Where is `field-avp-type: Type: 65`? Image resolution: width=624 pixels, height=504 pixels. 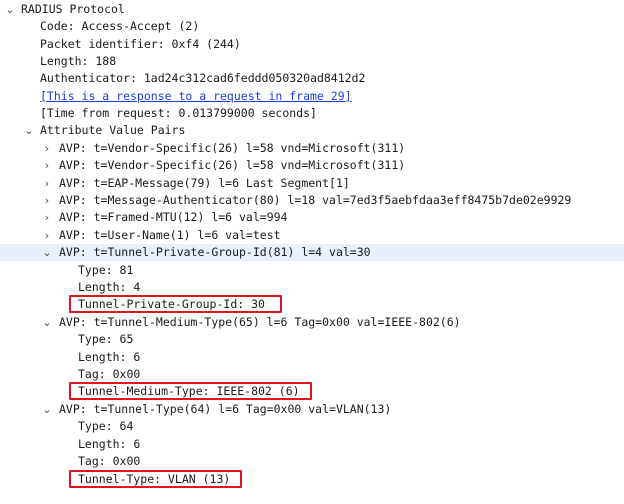 field-avp-type: Type: 65 is located at coordinates (106, 339).